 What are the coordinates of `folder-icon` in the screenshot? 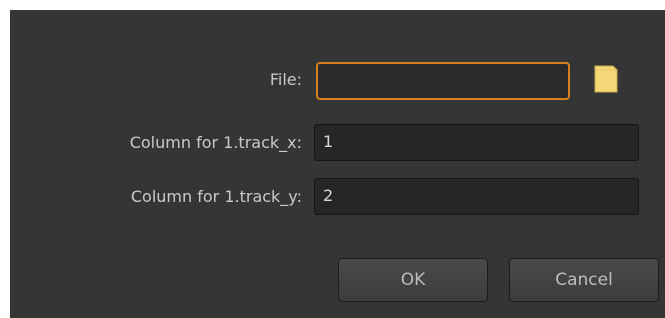 It's located at (606, 79).